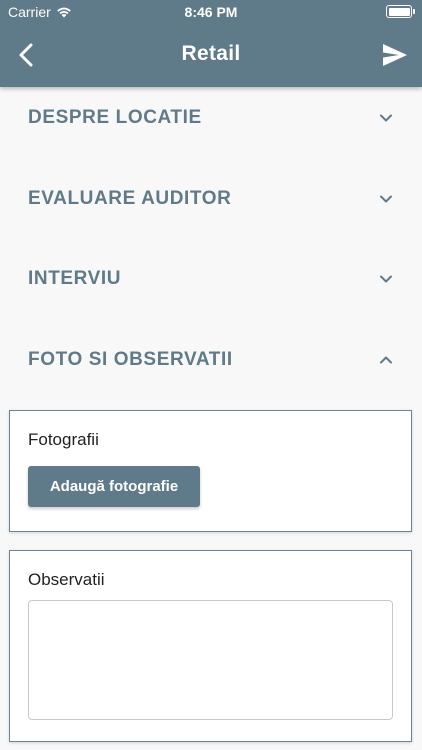 The width and height of the screenshot is (422, 750). Describe the element at coordinates (75, 278) in the screenshot. I see `section-label: INTERVIU` at that location.